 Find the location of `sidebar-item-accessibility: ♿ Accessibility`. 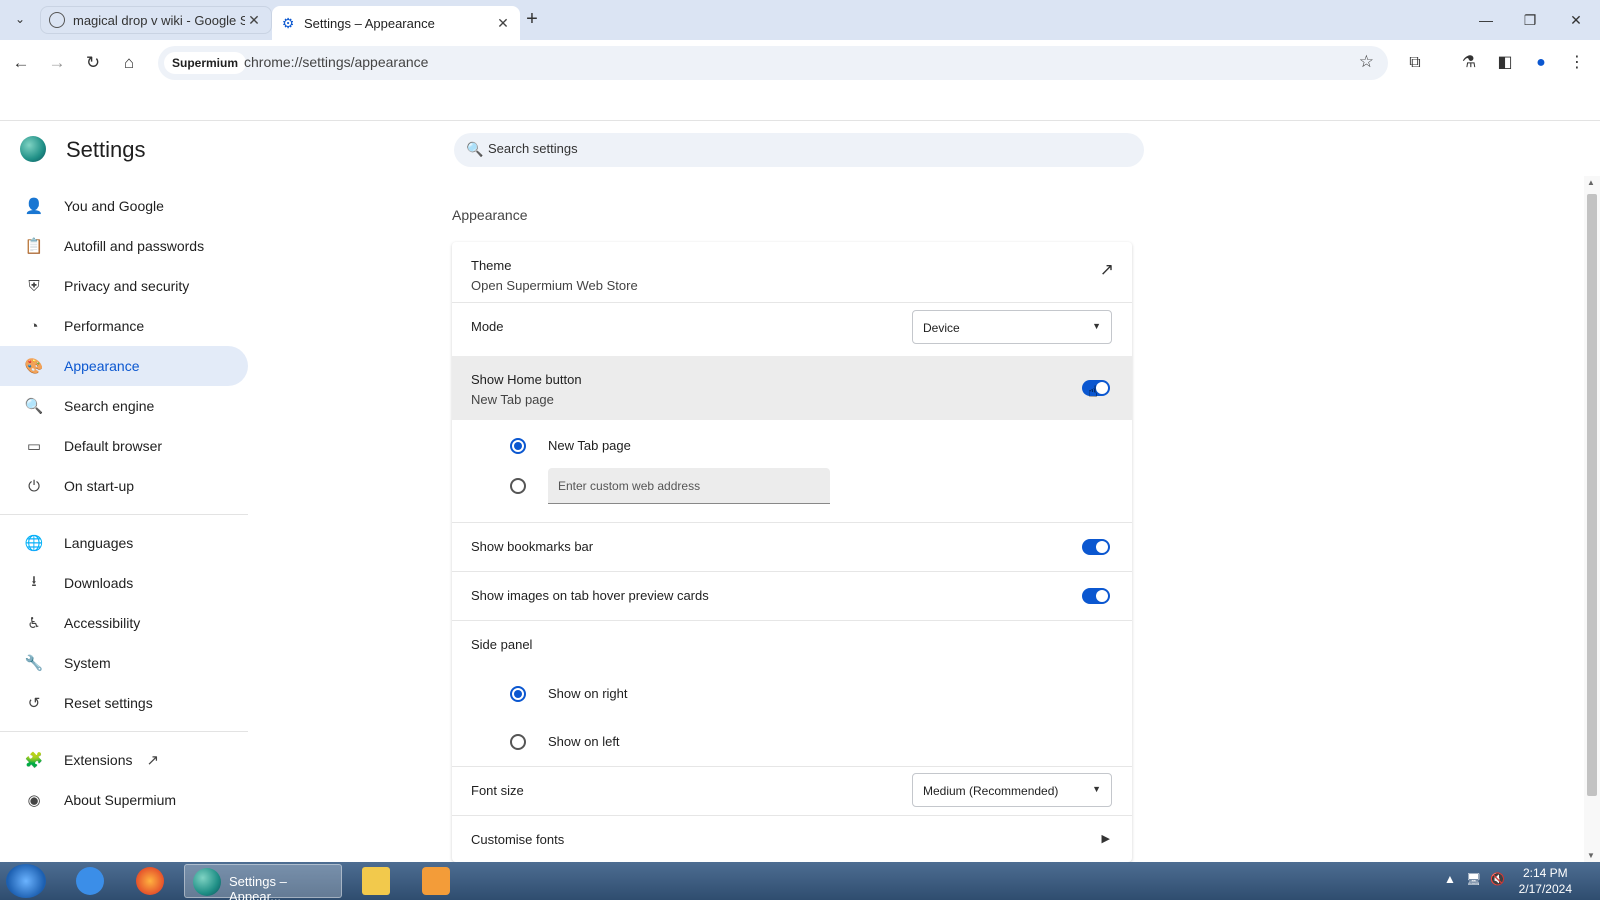

sidebar-item-accessibility: ♿ Accessibility is located at coordinates (124, 623).